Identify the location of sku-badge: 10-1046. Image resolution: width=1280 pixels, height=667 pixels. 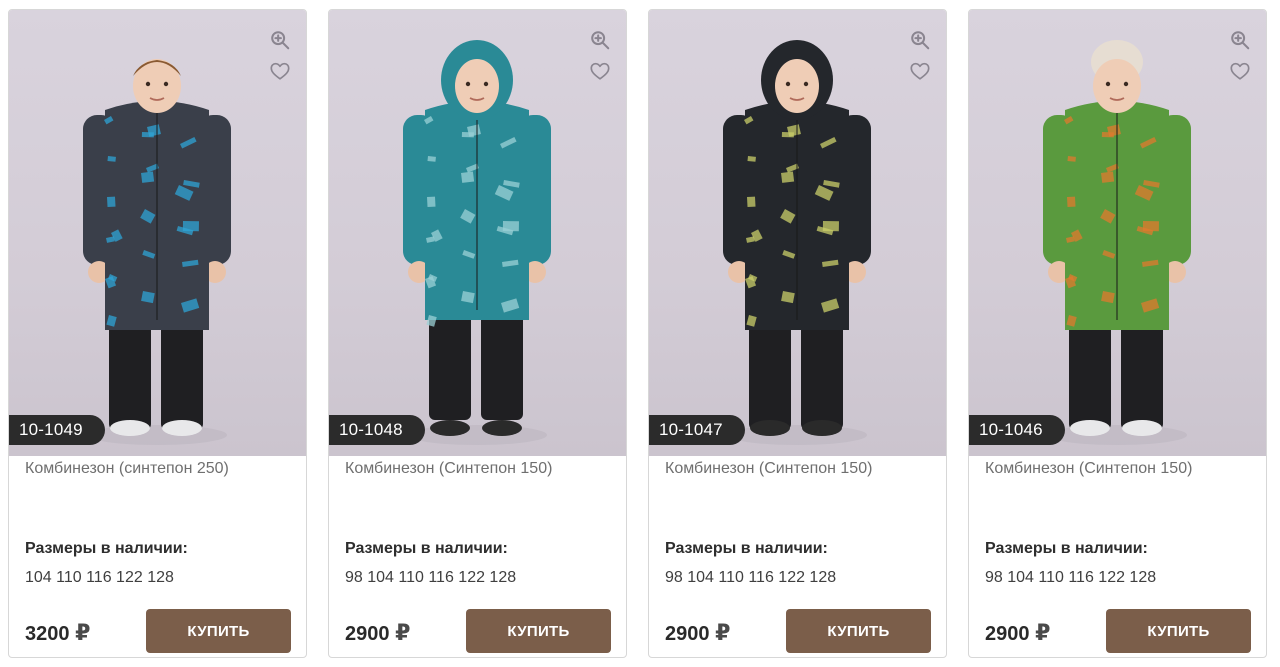
(1017, 430).